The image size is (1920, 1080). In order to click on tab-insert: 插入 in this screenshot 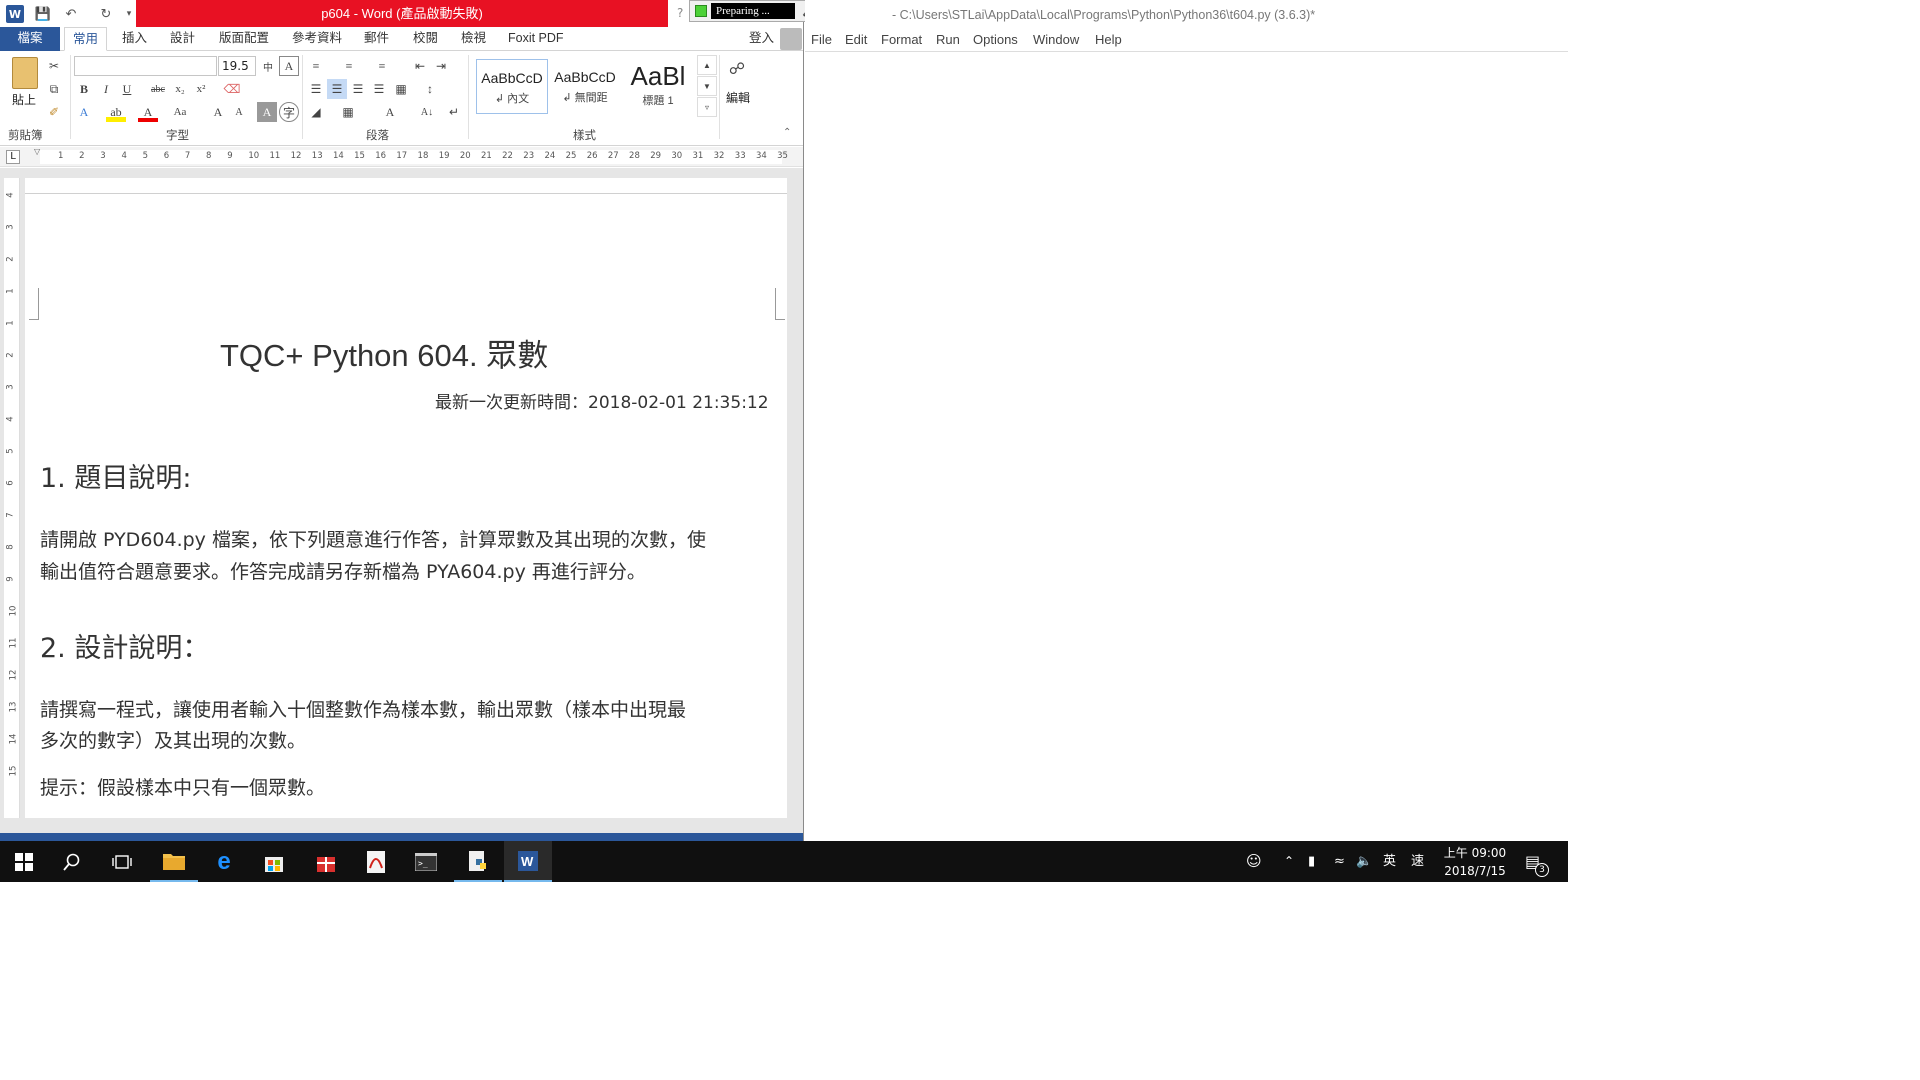, I will do `click(134, 39)`.